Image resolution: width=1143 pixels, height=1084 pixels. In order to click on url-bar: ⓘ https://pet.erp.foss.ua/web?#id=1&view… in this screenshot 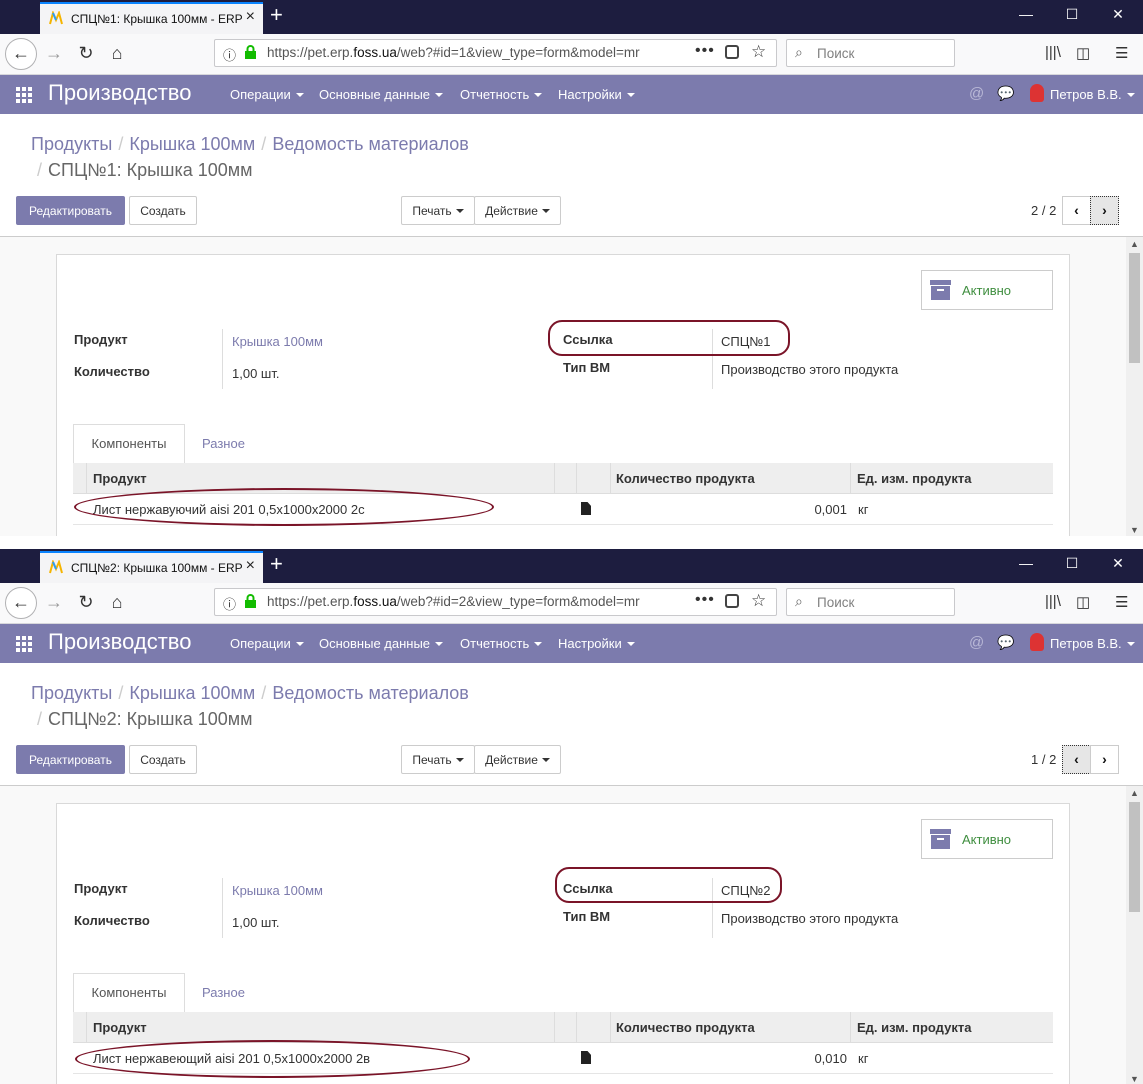, I will do `click(495, 53)`.